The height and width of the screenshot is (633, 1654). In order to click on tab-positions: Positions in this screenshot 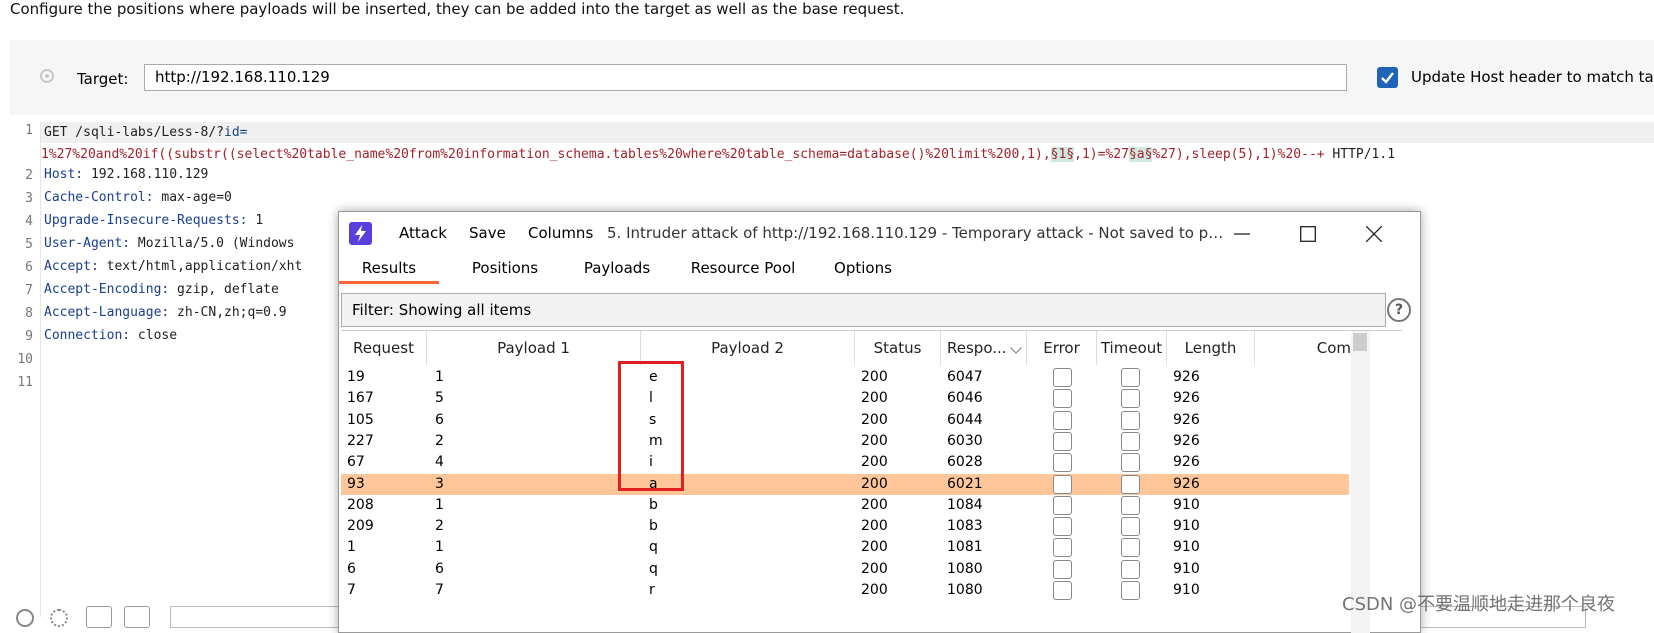, I will do `click(505, 271)`.